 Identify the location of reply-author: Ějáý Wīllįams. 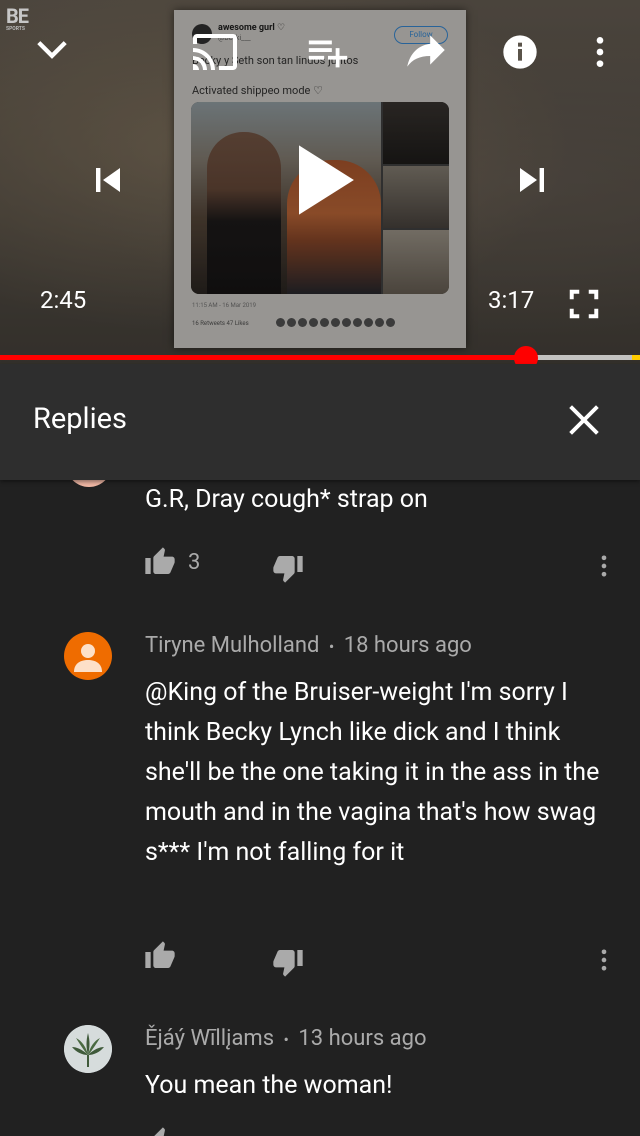
(209, 1038).